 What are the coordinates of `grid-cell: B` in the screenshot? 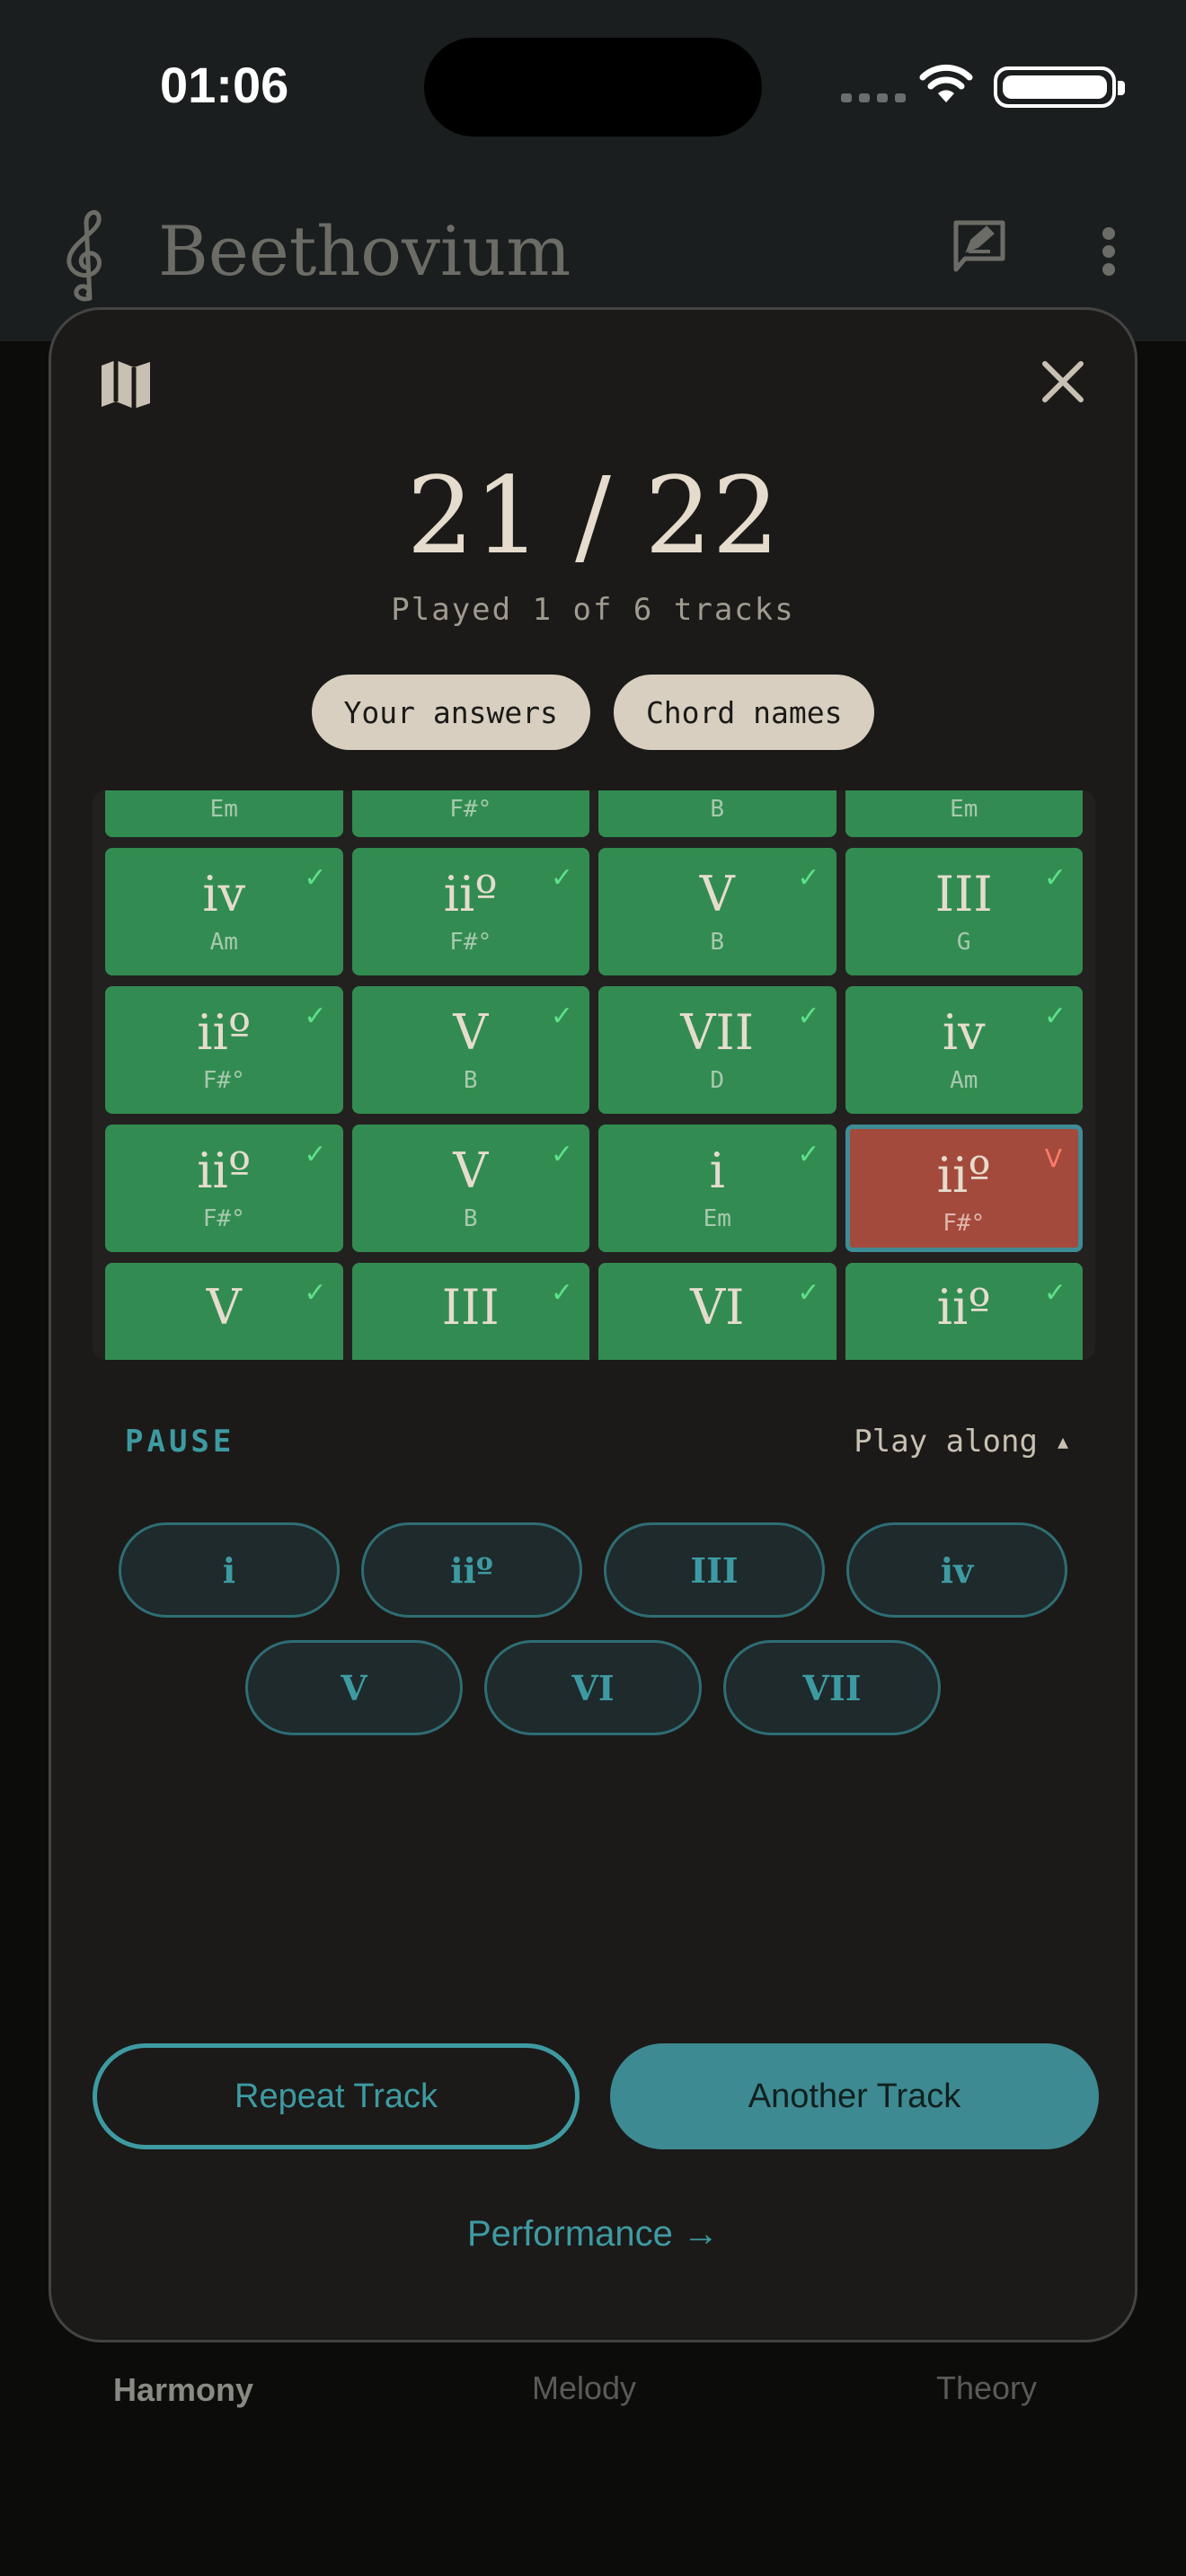 It's located at (717, 813).